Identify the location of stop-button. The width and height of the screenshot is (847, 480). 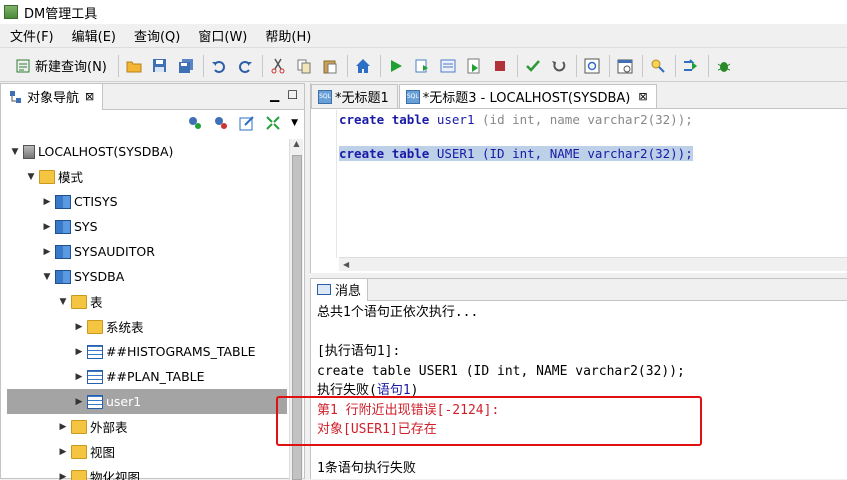
(500, 66).